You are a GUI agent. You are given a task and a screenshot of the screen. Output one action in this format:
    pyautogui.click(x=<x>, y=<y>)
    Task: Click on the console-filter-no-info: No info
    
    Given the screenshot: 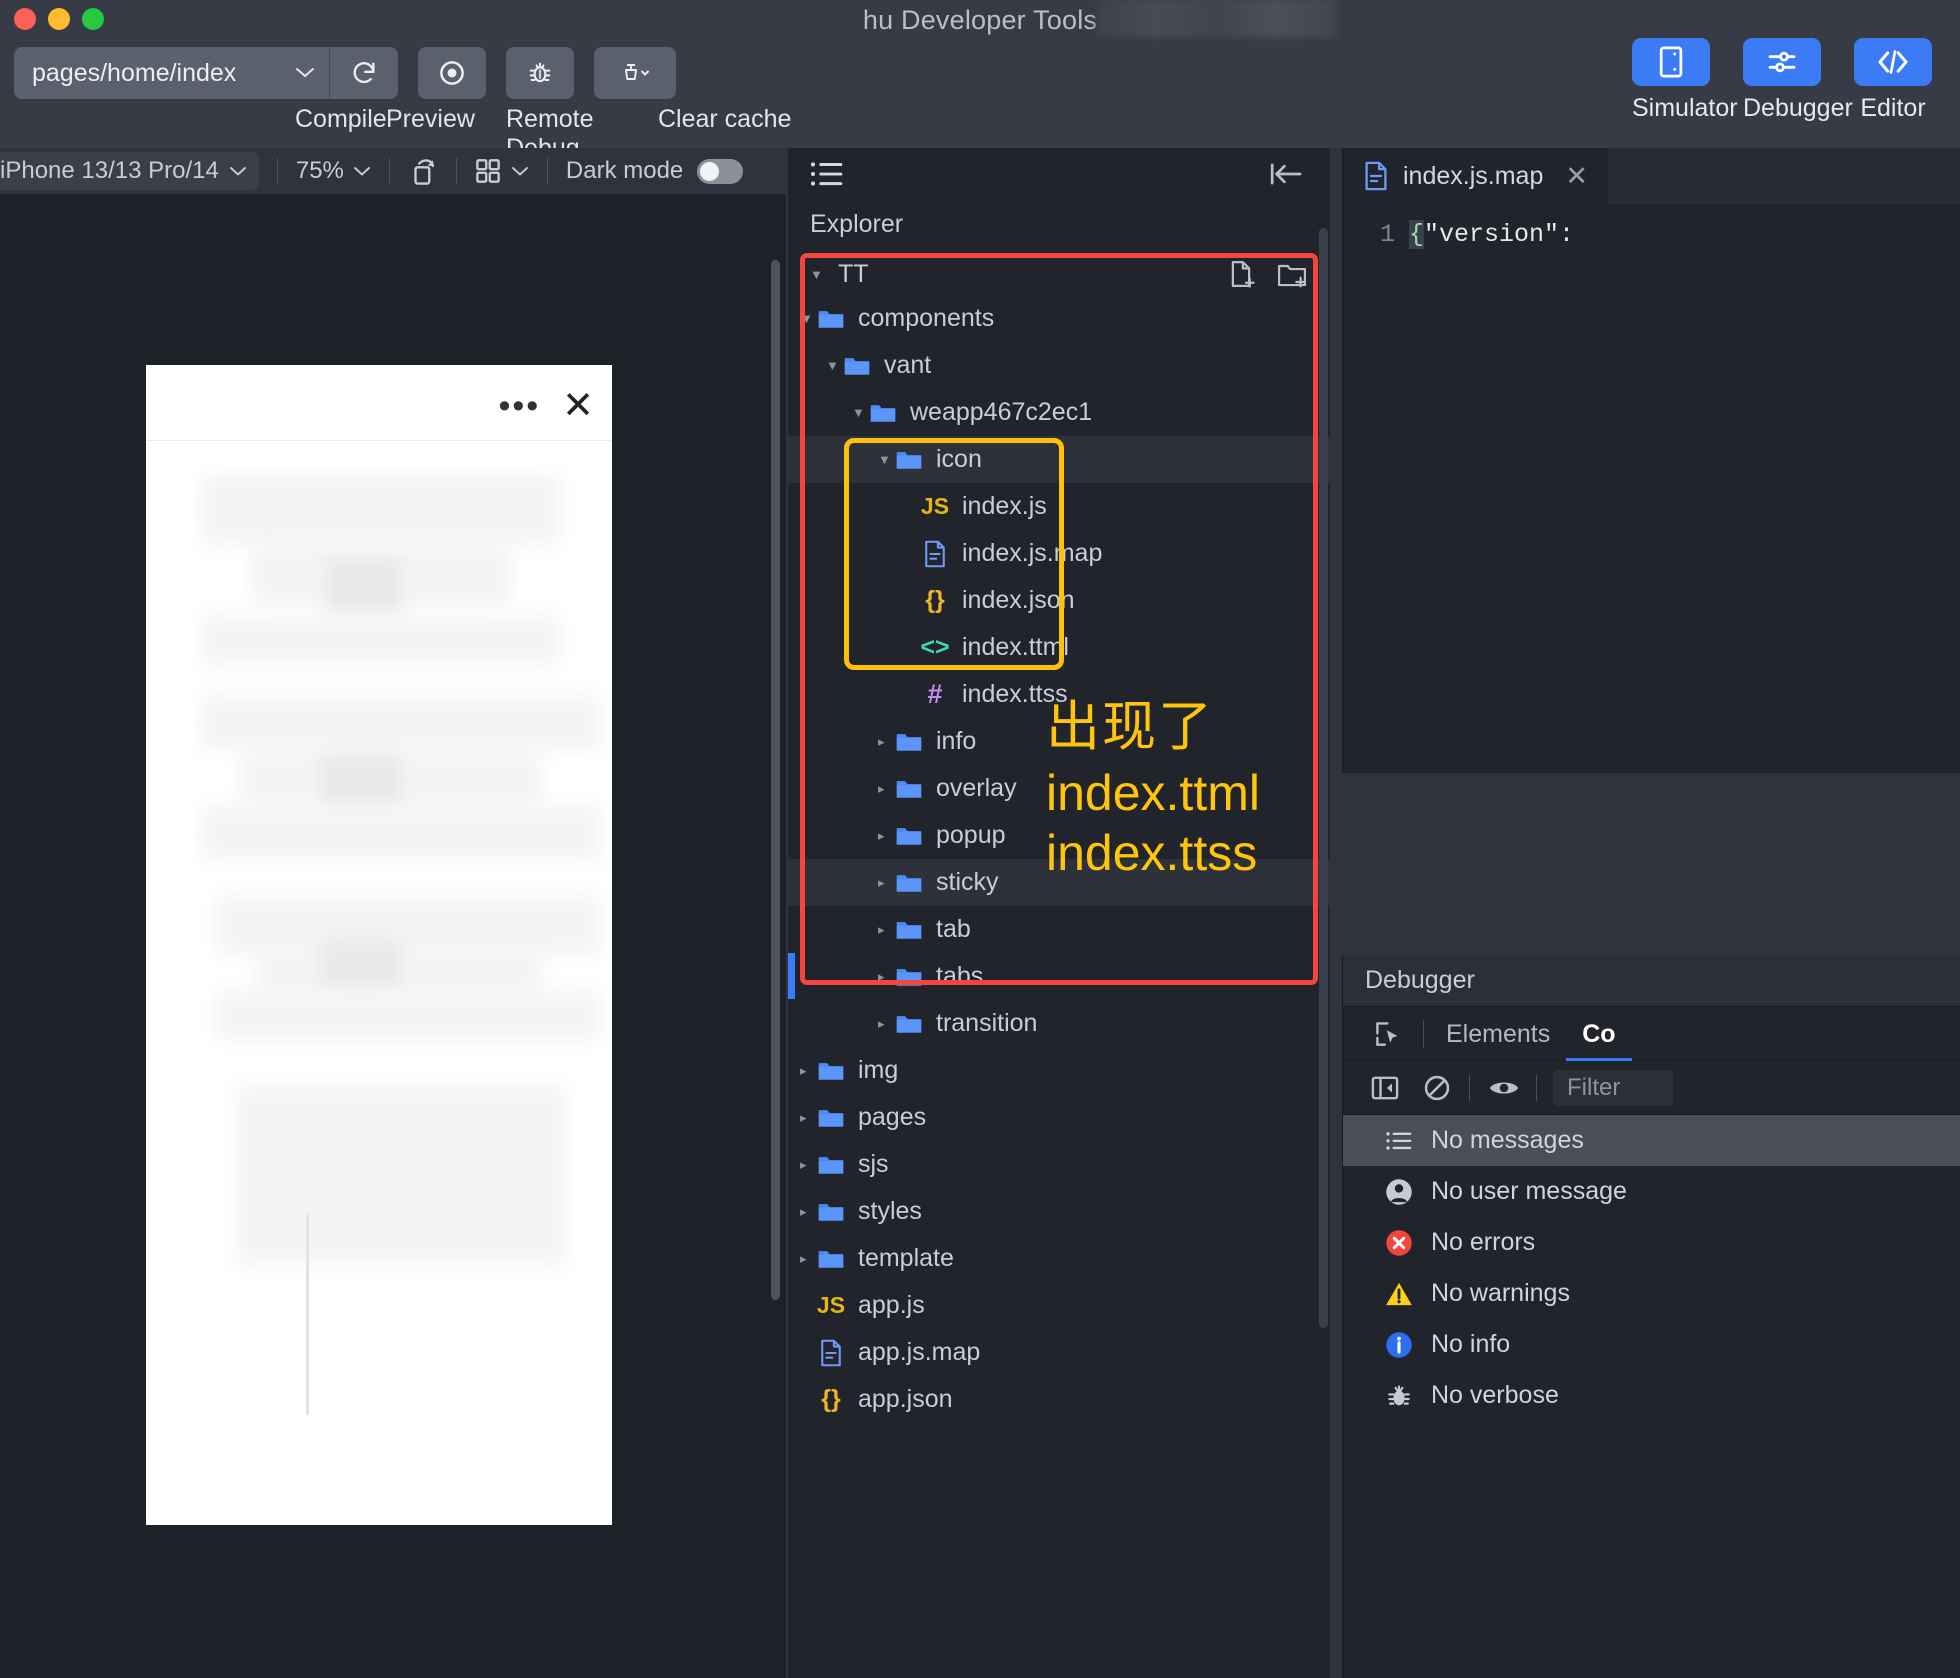 What is the action you would take?
    pyautogui.click(x=1651, y=1344)
    